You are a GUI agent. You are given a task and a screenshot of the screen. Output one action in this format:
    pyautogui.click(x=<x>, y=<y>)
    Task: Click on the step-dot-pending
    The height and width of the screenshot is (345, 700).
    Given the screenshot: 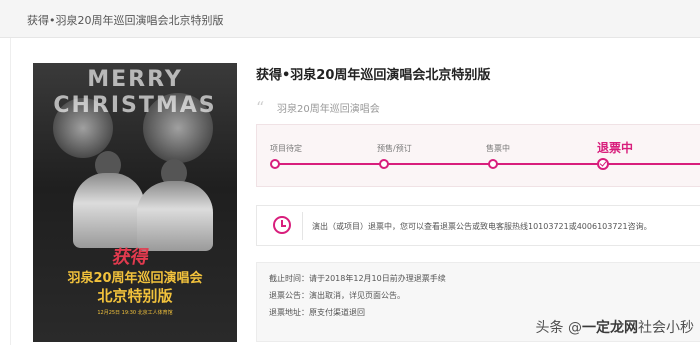 What is the action you would take?
    pyautogui.click(x=275, y=164)
    